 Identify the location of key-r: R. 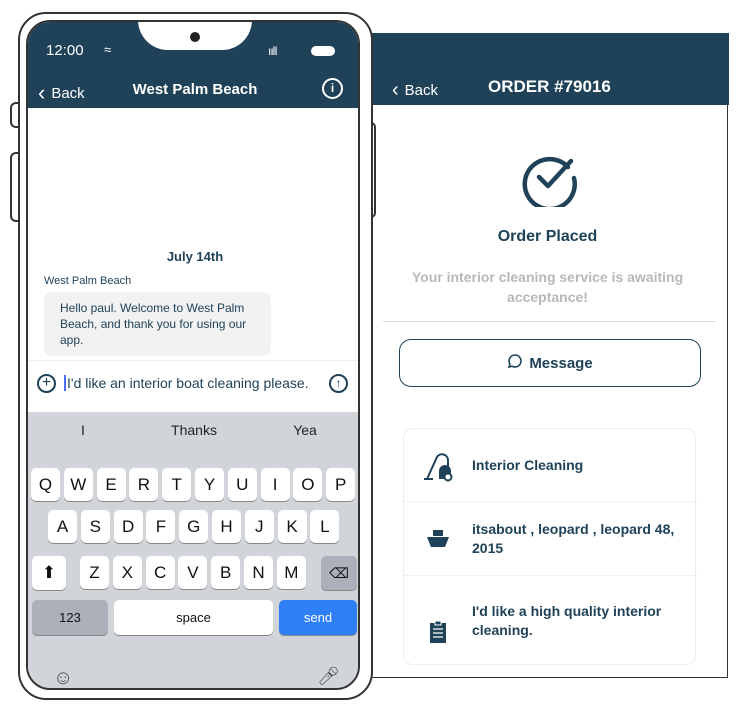
(144, 484).